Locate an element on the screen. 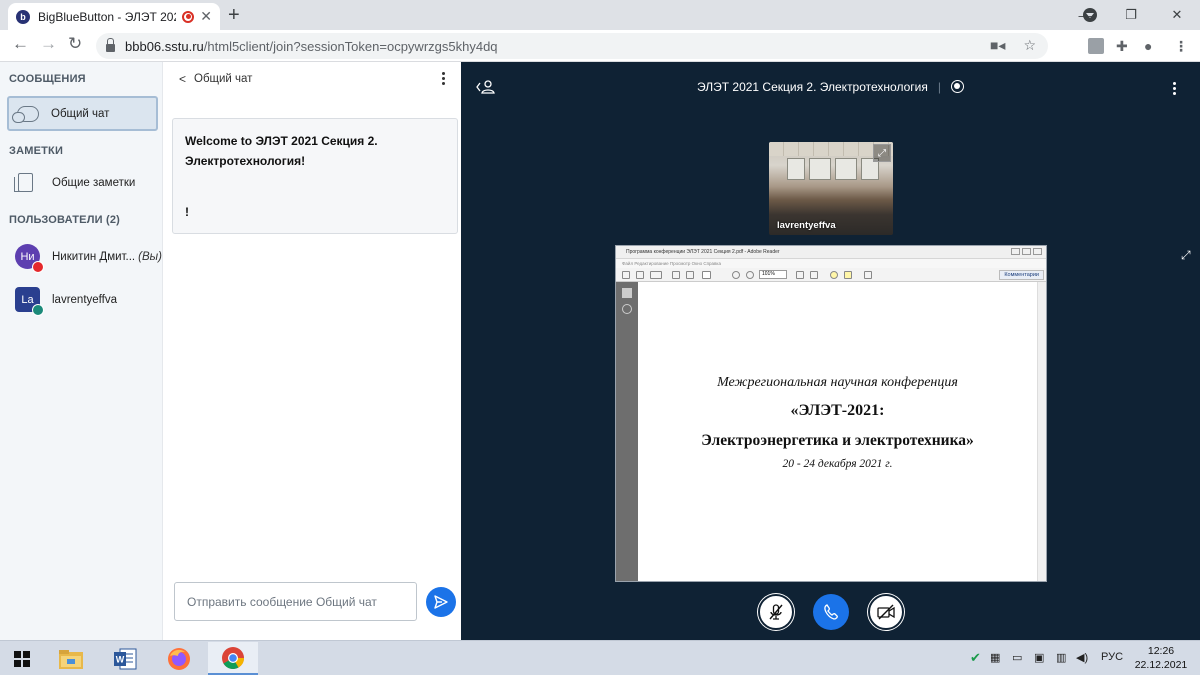  clock-date: 22.12.2021 is located at coordinates (1161, 665).